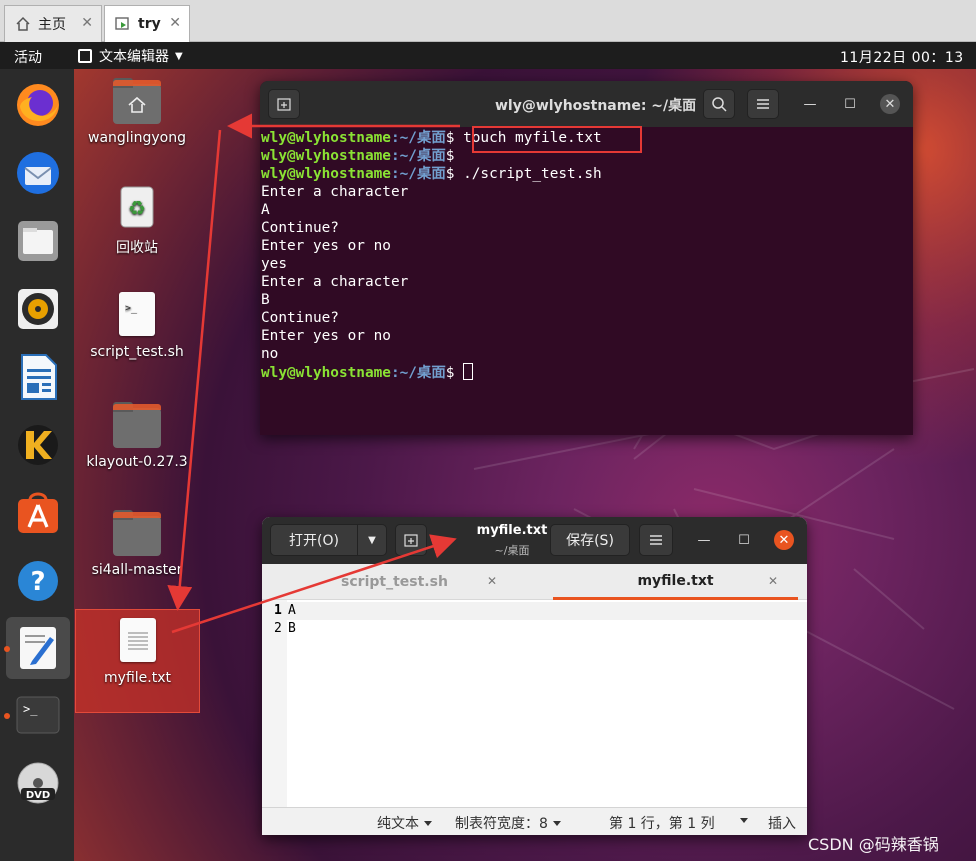 The width and height of the screenshot is (976, 861). I want to click on vm-icon, so click(123, 24).